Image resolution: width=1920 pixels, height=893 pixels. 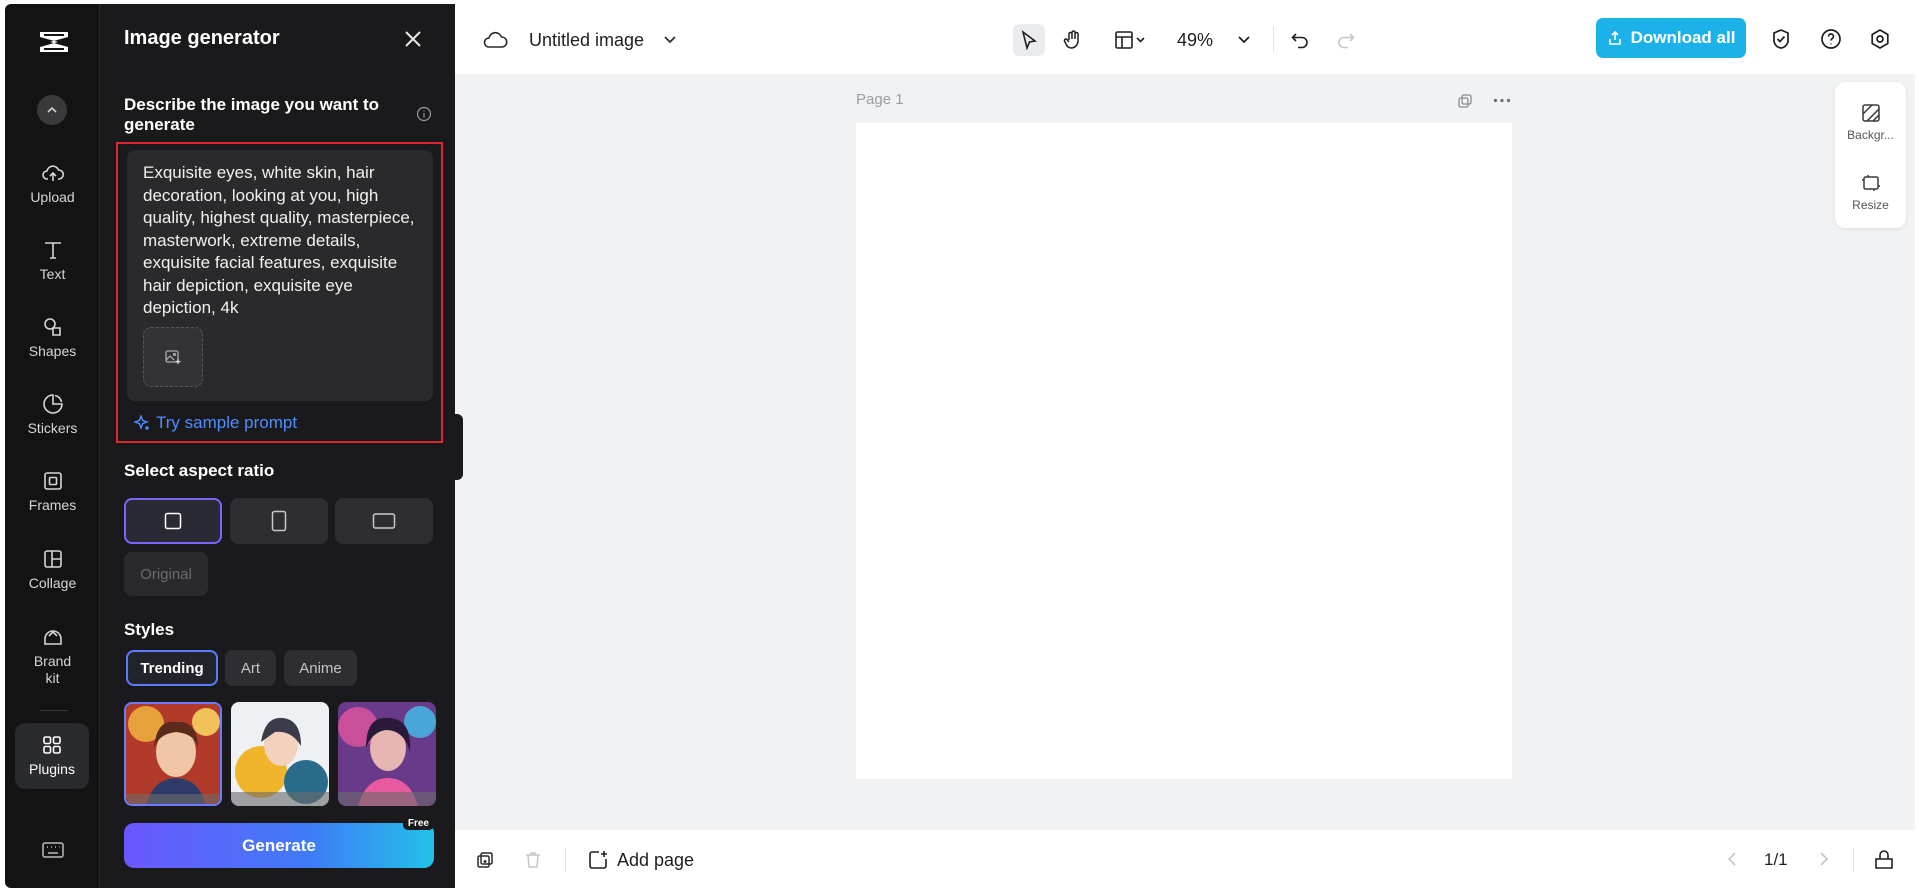 I want to click on shapes-icon, so click(x=52, y=327).